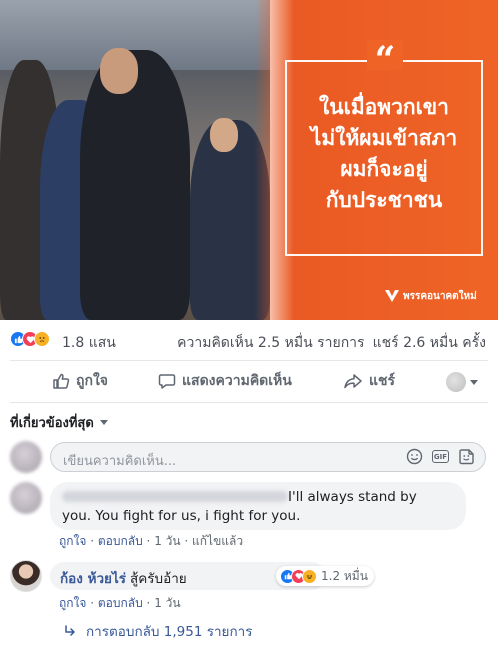 The image size is (498, 650). What do you see at coordinates (169, 632) in the screenshot?
I see `replies-label: การตอบกลับ 1,951 รายการ` at bounding box center [169, 632].